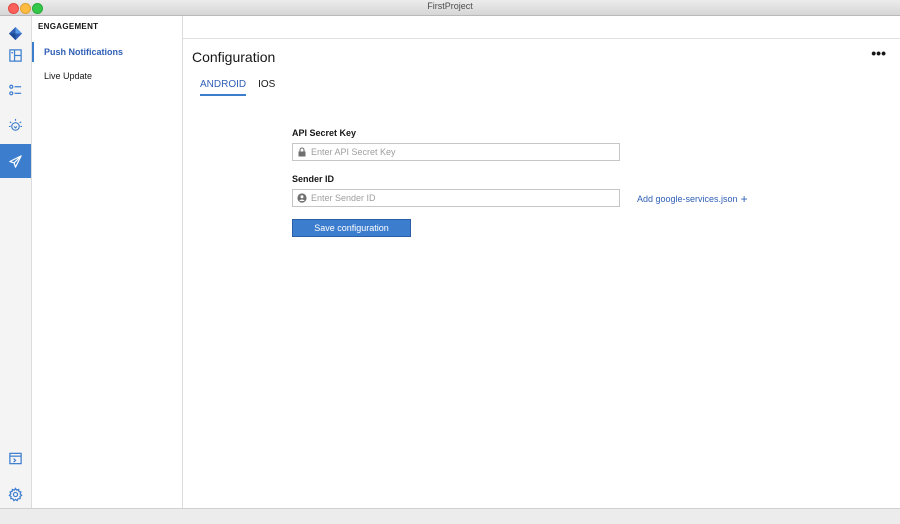 The width and height of the screenshot is (900, 524). What do you see at coordinates (302, 152) in the screenshot?
I see `lock-icon` at bounding box center [302, 152].